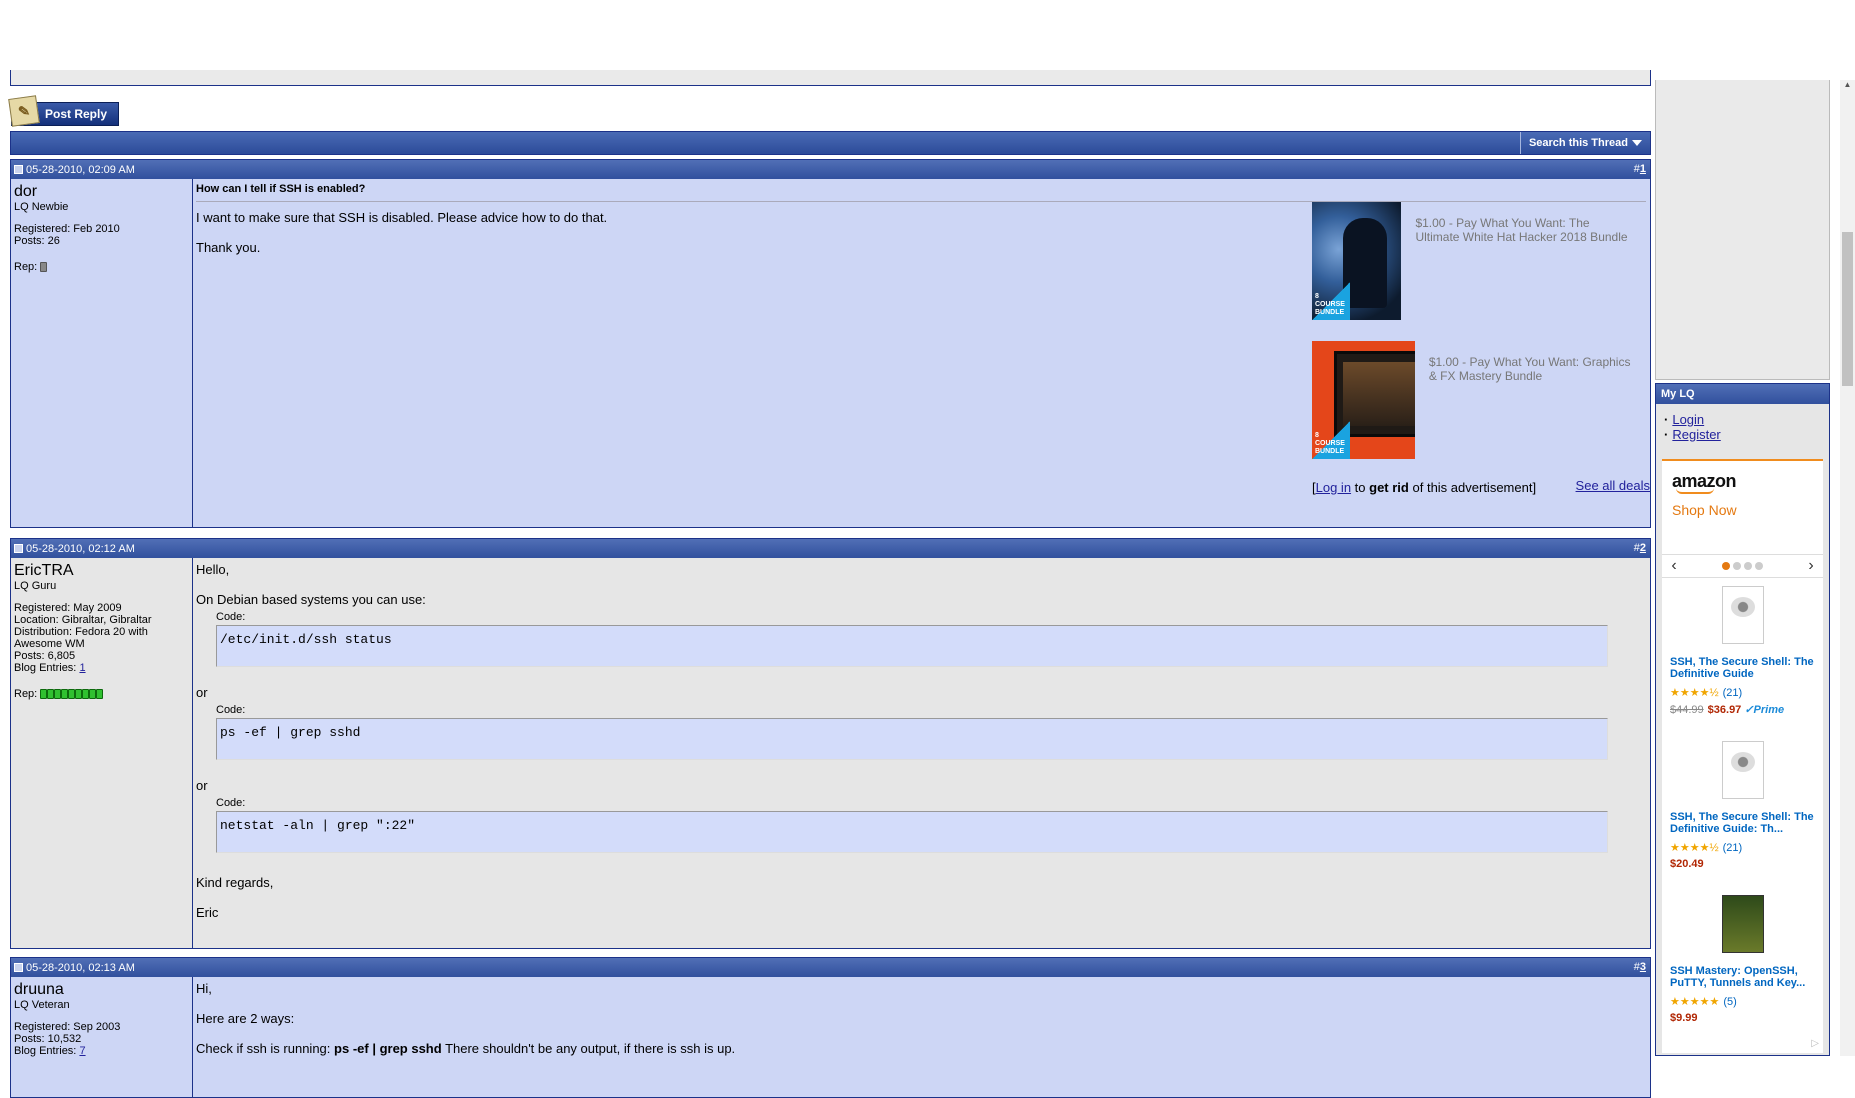 Image resolution: width=1855 pixels, height=1098 pixels. What do you see at coordinates (830, 78) in the screenshot?
I see `top-box` at bounding box center [830, 78].